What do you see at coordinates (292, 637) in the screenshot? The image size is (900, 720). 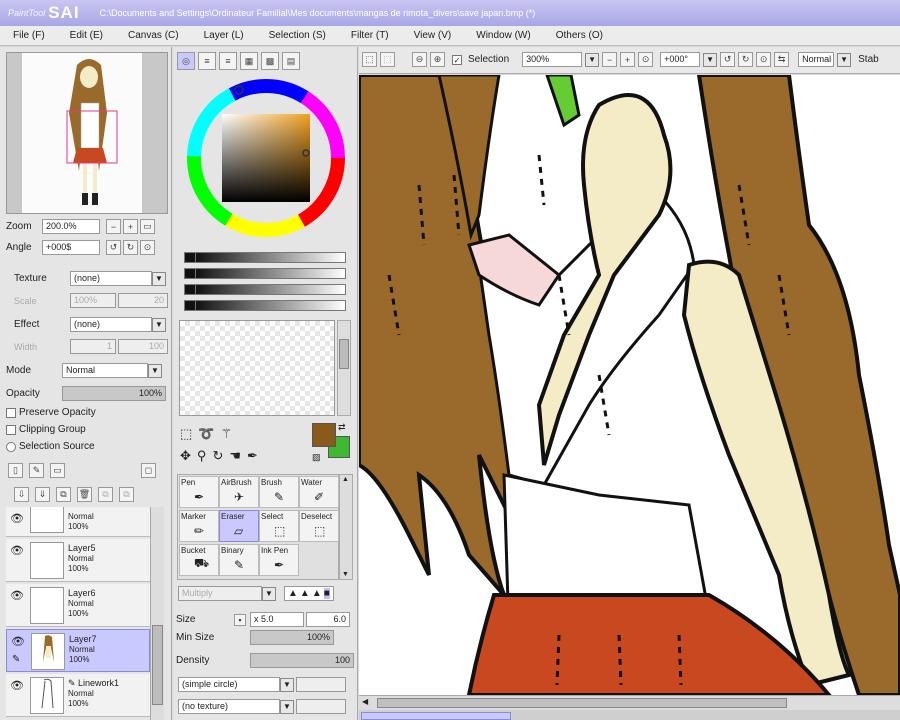 I see `minsize-slider: 100%` at bounding box center [292, 637].